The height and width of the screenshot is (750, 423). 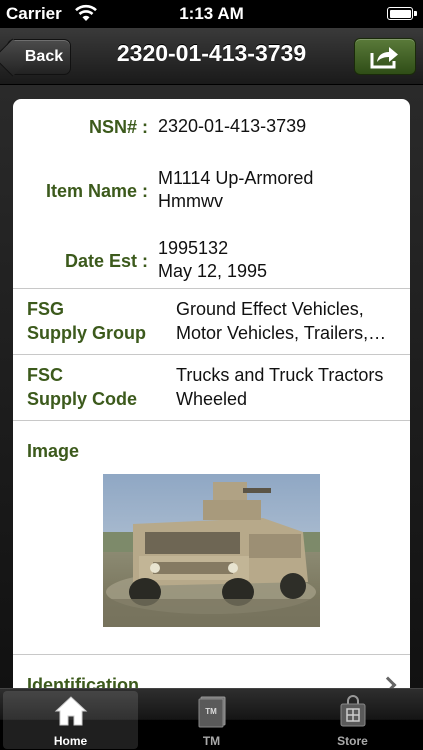 I want to click on home-icon, so click(x=70, y=711).